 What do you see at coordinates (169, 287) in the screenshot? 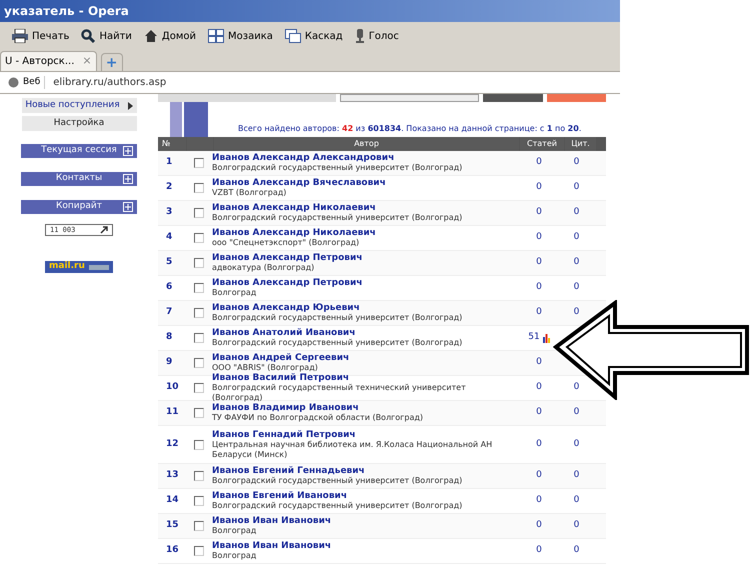
I see `row-number: 6` at bounding box center [169, 287].